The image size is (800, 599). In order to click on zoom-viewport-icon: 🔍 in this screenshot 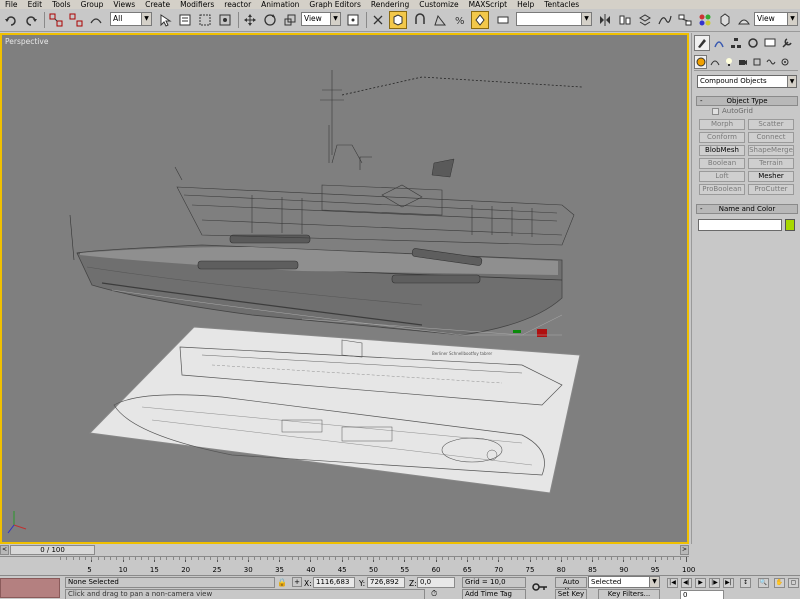, I will do `click(763, 583)`.